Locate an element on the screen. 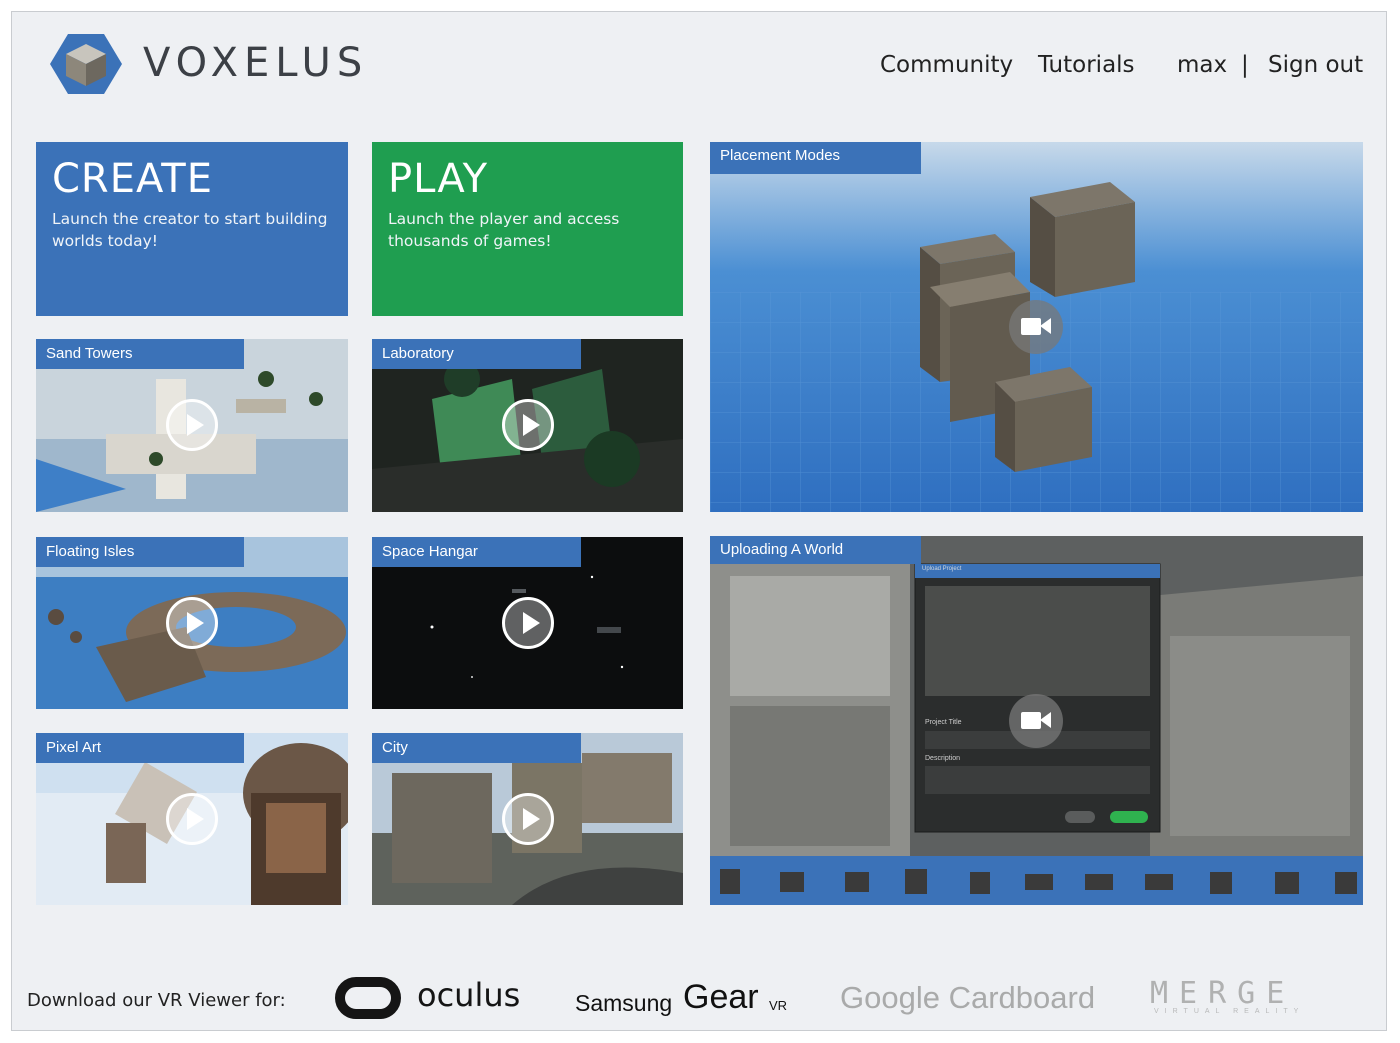  nav-community-link: Community is located at coordinates (946, 65).